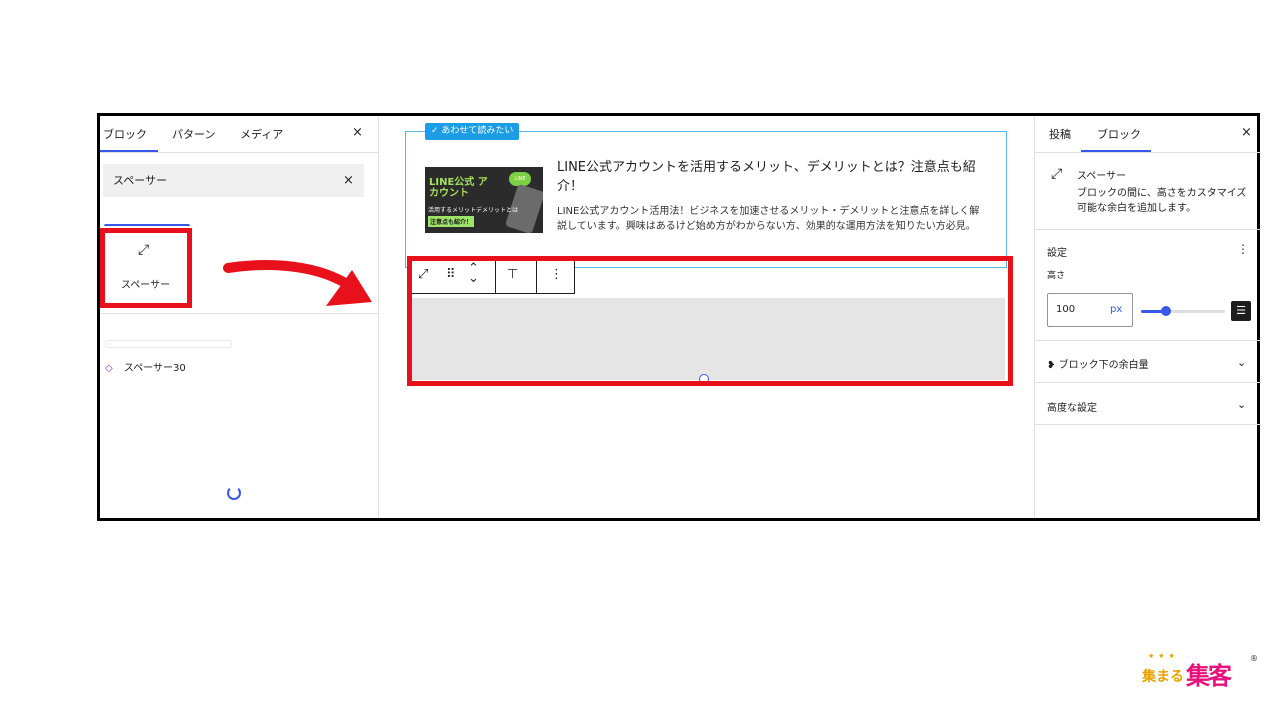 Image resolution: width=1280 pixels, height=720 pixels. Describe the element at coordinates (473, 210) in the screenshot. I see `thumbnail-subtitle: 活用するメリットデメリットとは` at that location.